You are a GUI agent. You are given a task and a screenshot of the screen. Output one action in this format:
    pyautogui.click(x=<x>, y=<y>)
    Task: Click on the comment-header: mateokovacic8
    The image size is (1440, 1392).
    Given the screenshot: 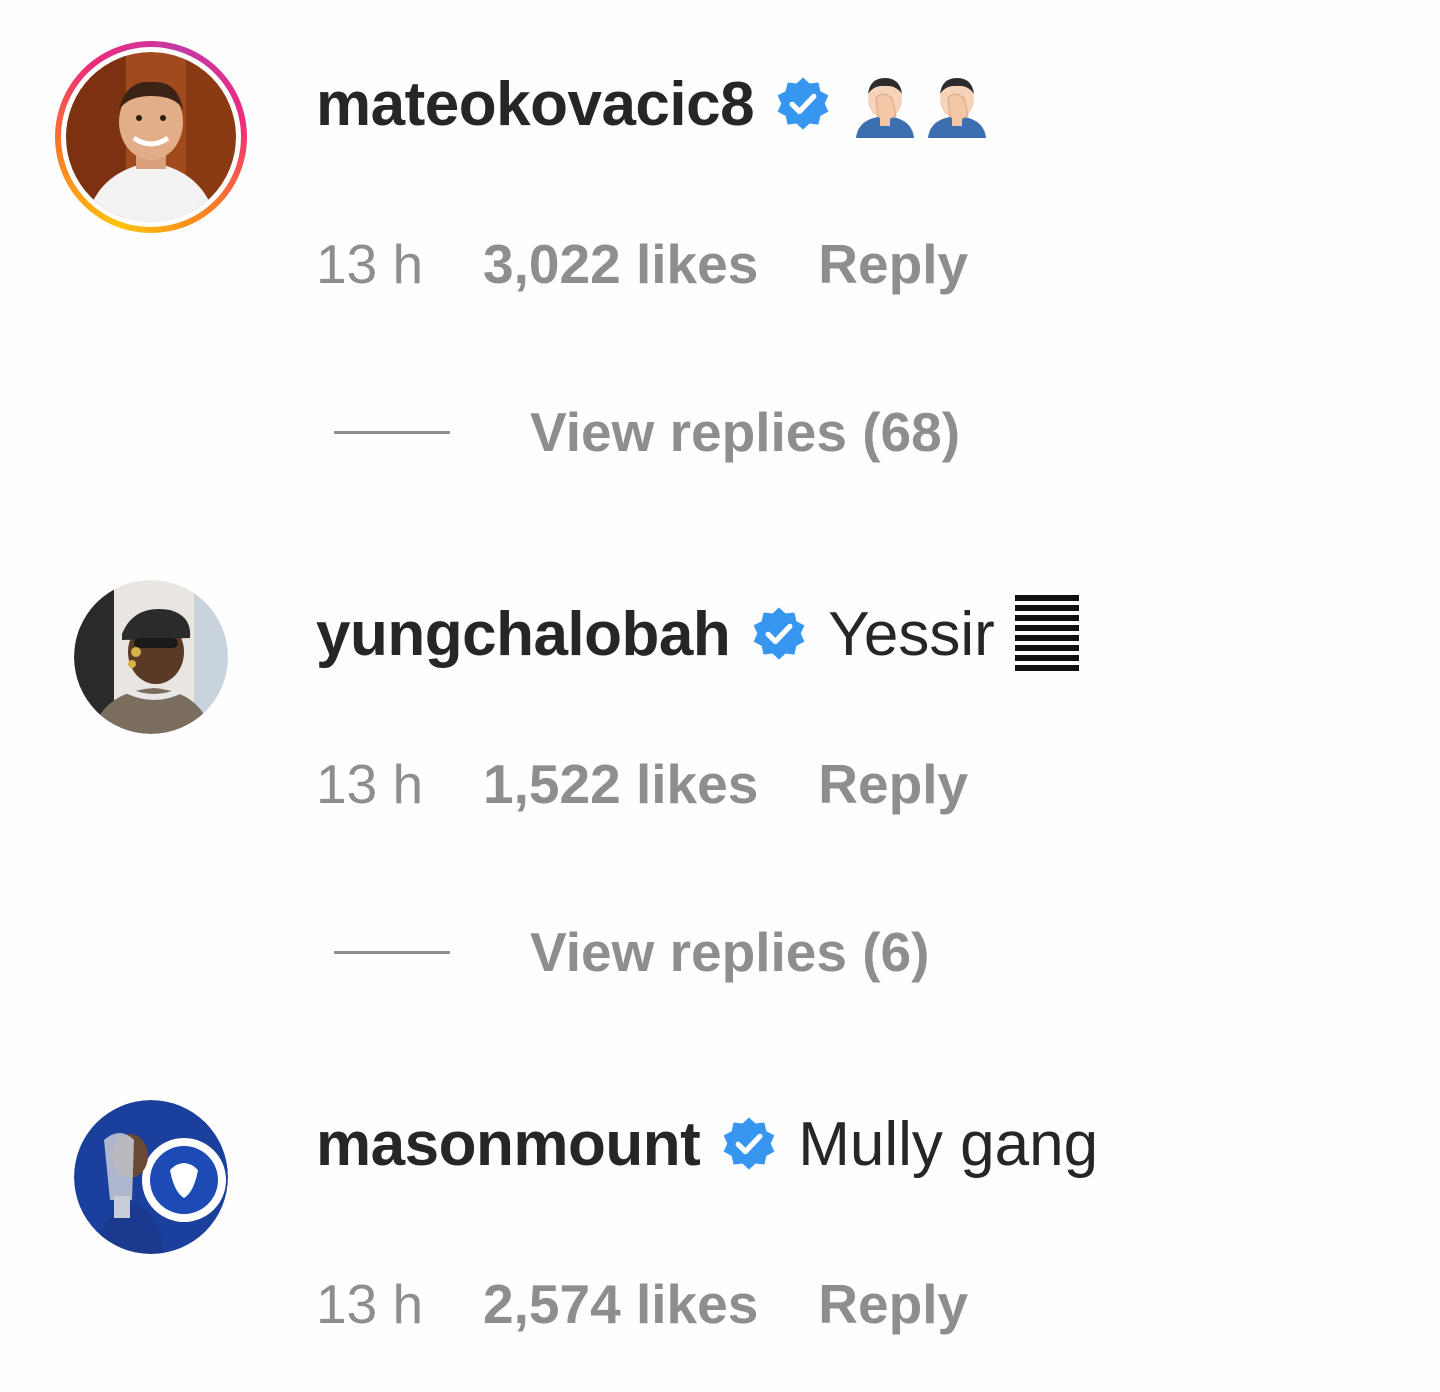 What is the action you would take?
    pyautogui.click(x=653, y=105)
    